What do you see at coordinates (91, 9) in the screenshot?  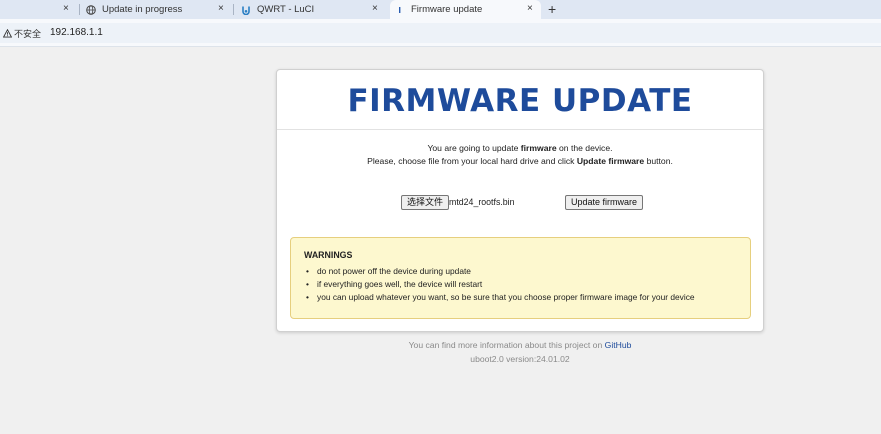 I see `globe-icon` at bounding box center [91, 9].